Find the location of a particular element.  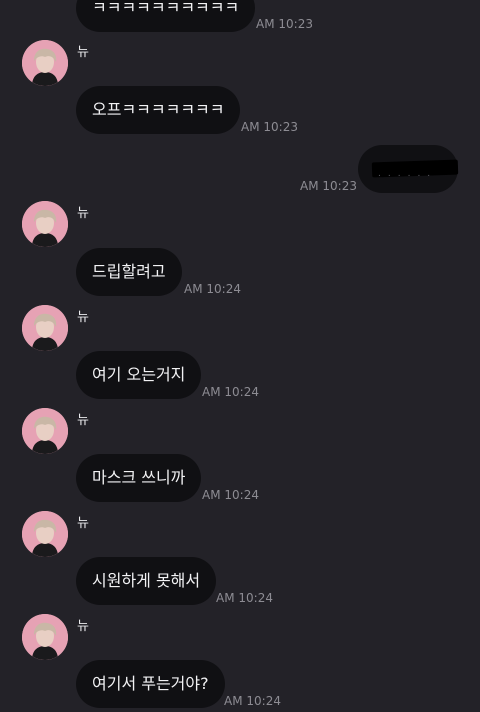

message-bubble: 오프ㅋㅋㅋㅋㅋㅋㅋ is located at coordinates (158, 110).